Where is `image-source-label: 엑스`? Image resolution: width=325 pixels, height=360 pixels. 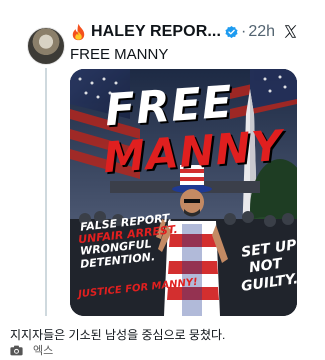
image-source-label: 엑스 is located at coordinates (43, 351).